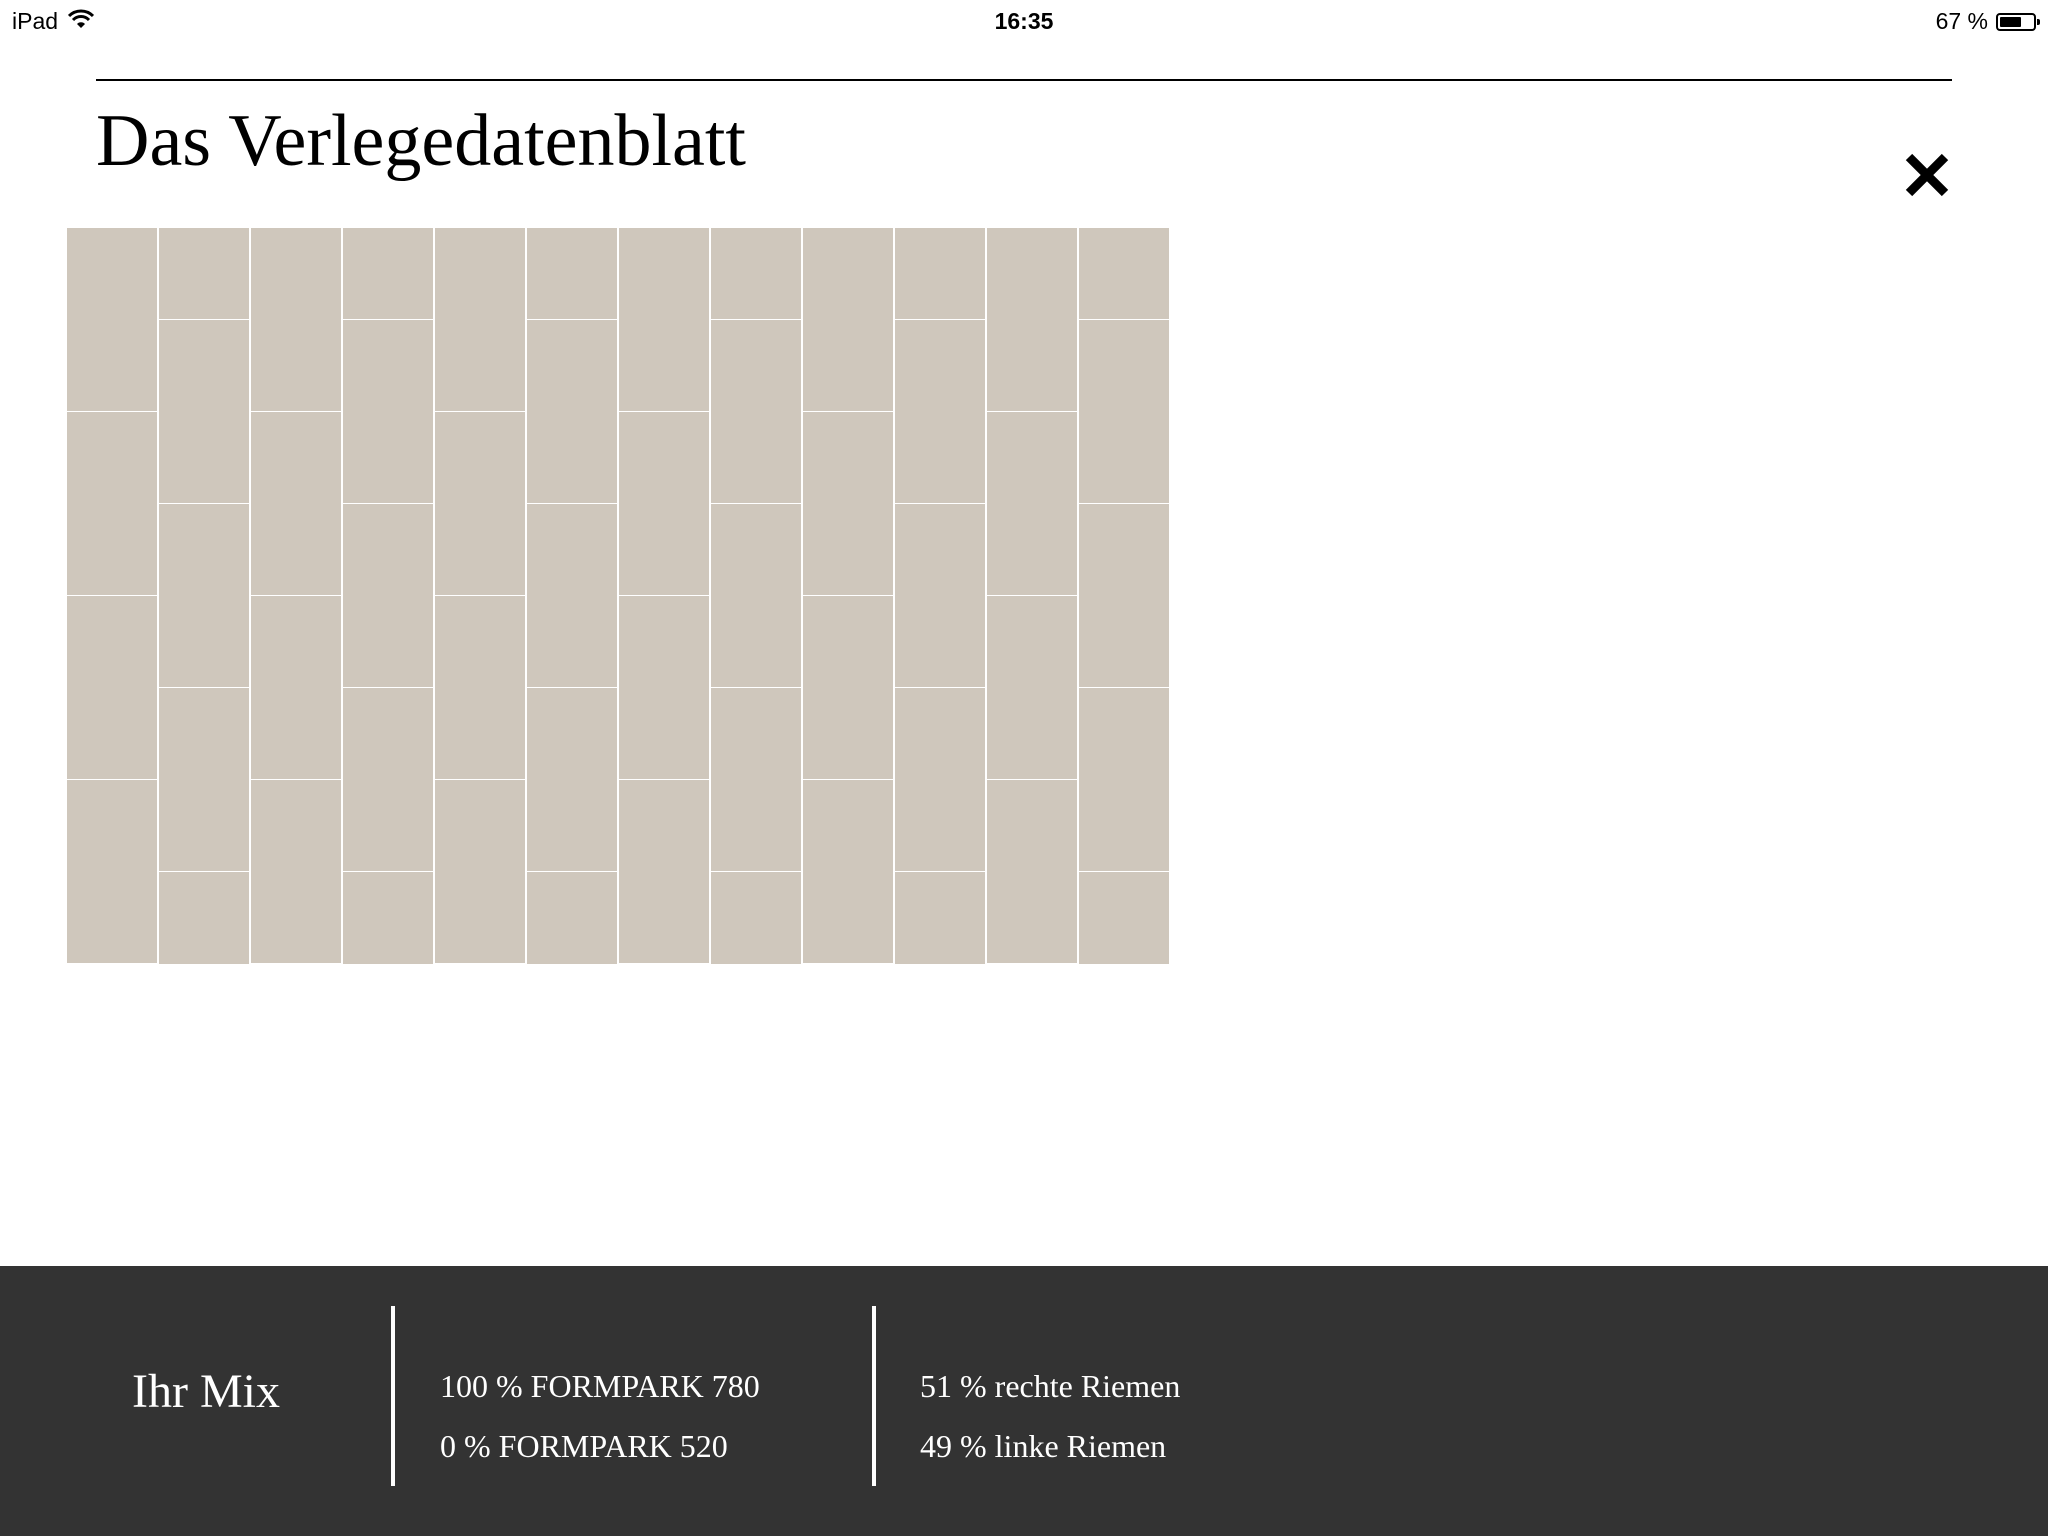  I want to click on battery-percentage: 67 %, so click(1961, 21).